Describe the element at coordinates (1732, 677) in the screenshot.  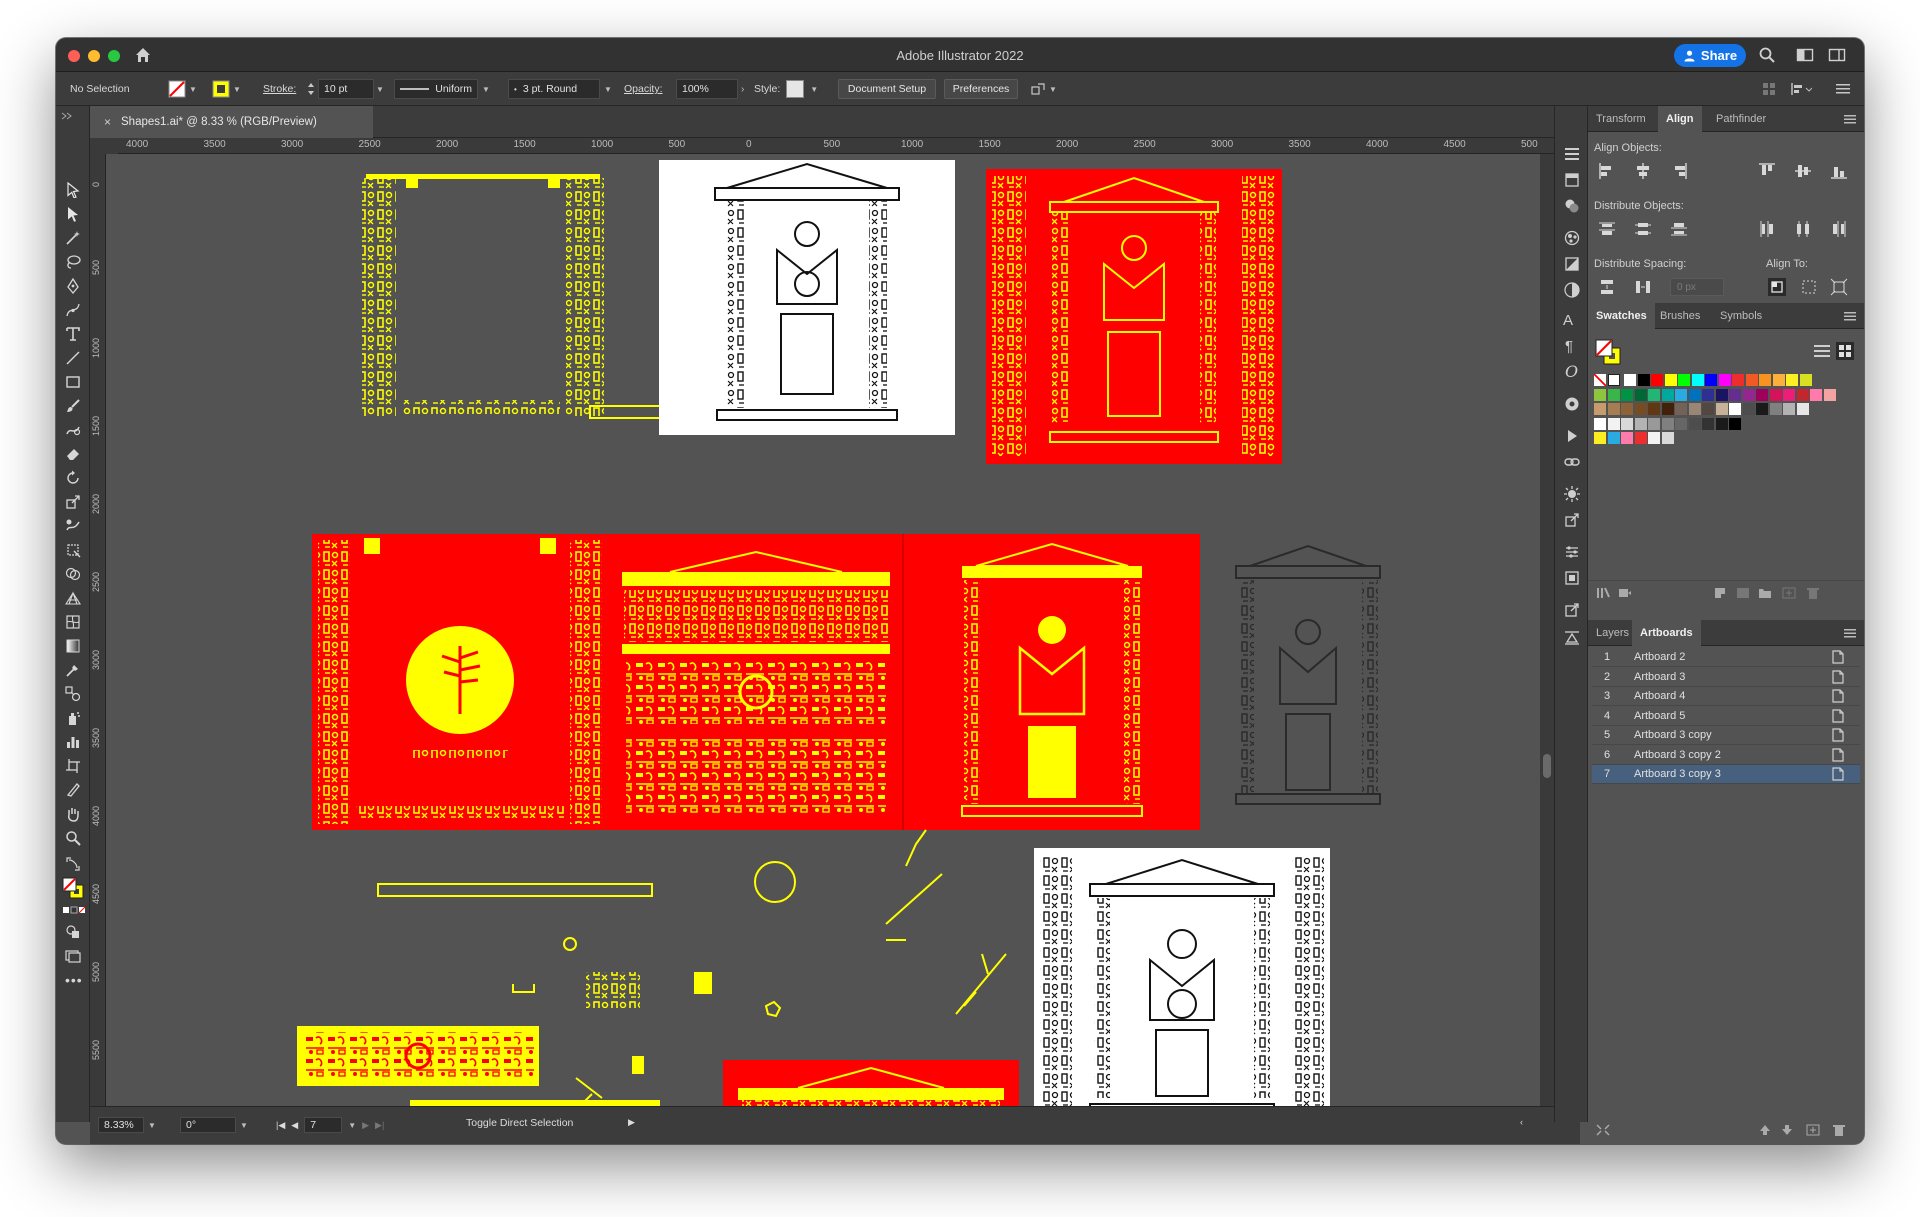
I see `artboard-name: Artboard 3` at that location.